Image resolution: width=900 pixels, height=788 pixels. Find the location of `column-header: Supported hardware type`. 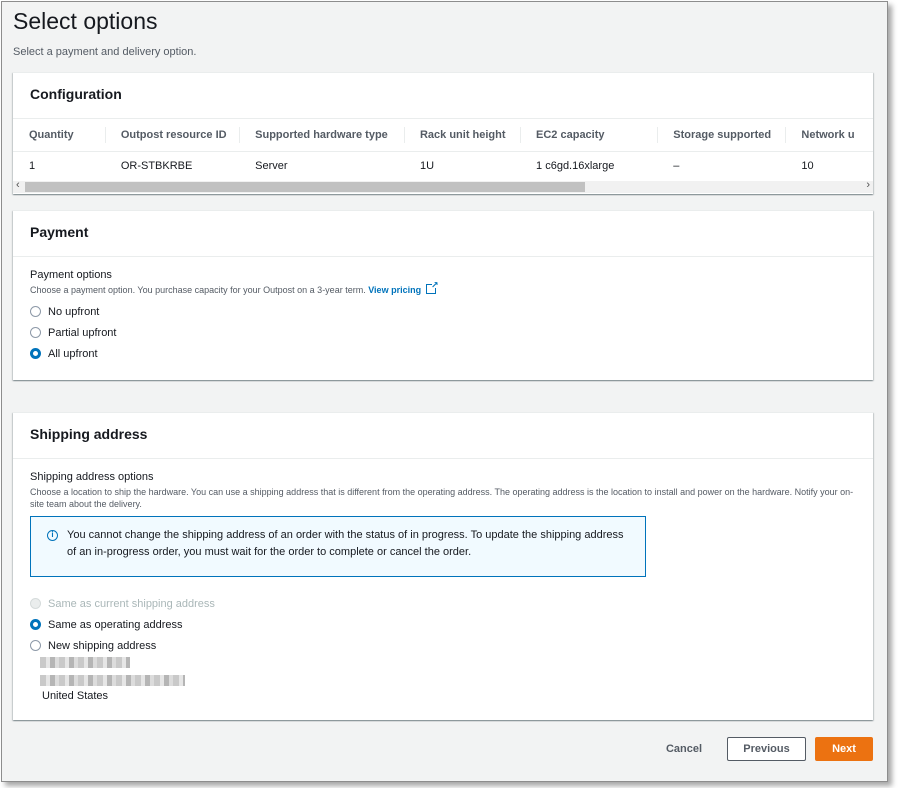

column-header: Supported hardware type is located at coordinates (321, 135).